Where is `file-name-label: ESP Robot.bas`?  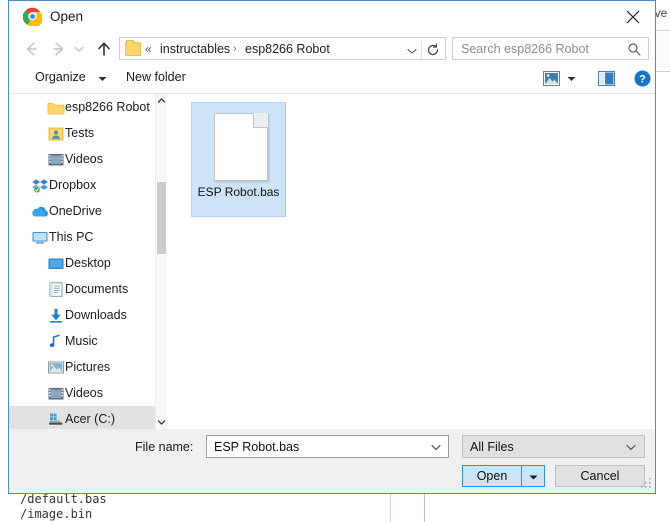
file-name-label: ESP Robot.bas is located at coordinates (238, 192).